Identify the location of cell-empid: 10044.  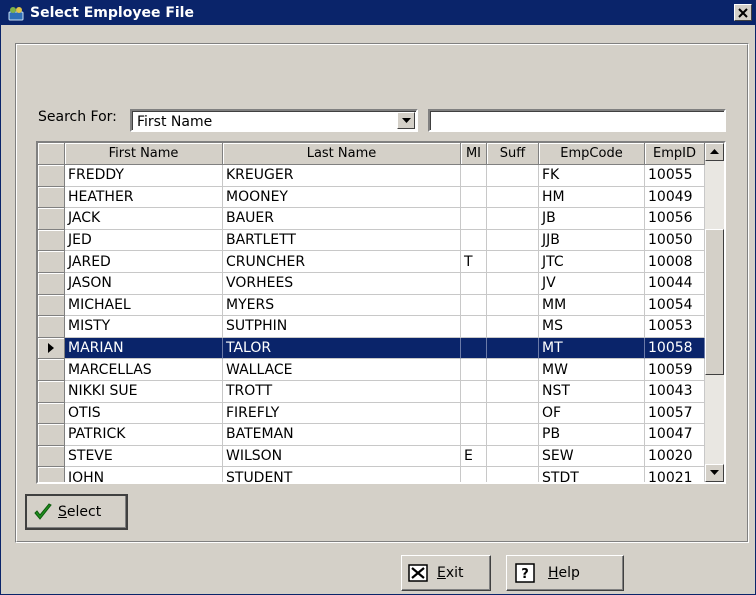
(675, 284).